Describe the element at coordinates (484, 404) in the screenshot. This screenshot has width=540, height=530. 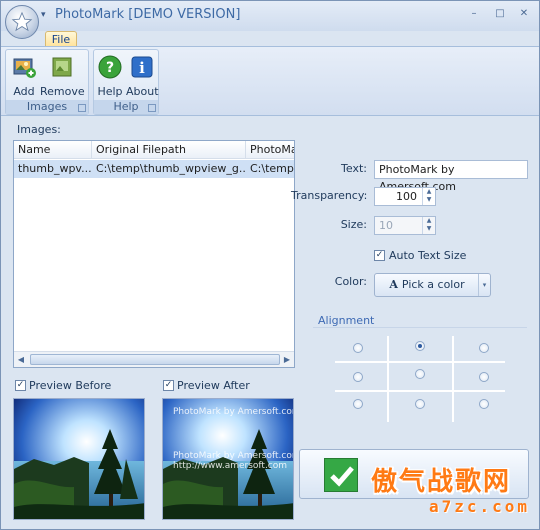
I see `align-bottom-right-radio` at that location.